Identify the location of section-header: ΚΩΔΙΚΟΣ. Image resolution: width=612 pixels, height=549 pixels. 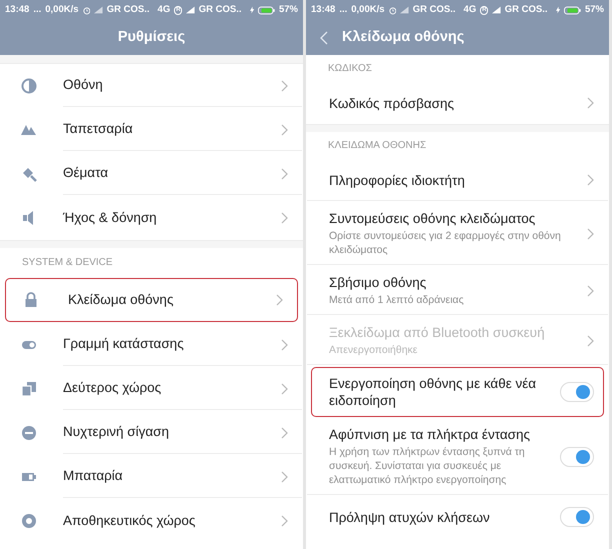
(350, 69).